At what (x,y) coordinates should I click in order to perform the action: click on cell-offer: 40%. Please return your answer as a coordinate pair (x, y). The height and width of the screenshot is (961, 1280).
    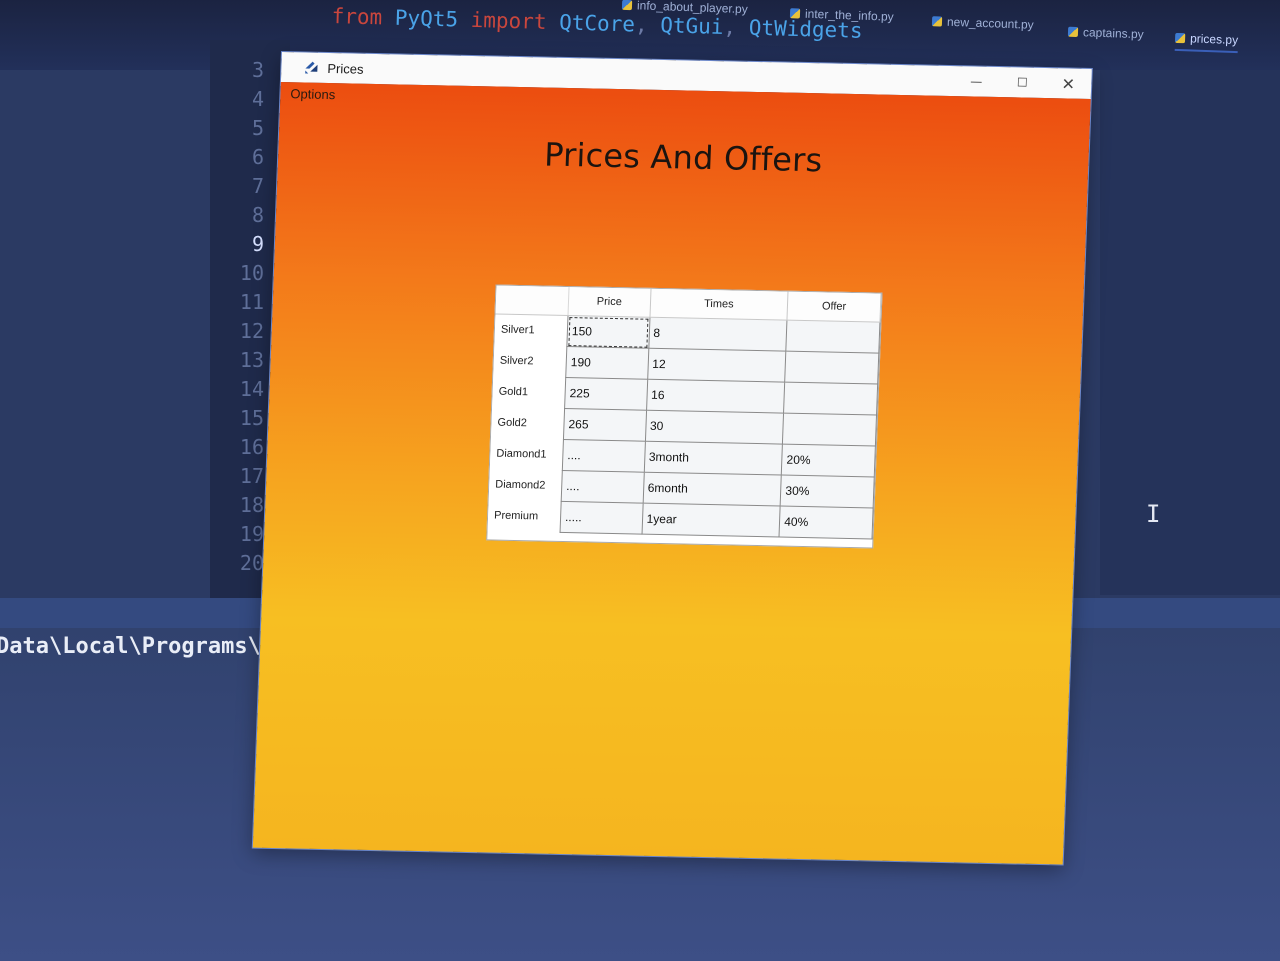
    Looking at the image, I should click on (826, 522).